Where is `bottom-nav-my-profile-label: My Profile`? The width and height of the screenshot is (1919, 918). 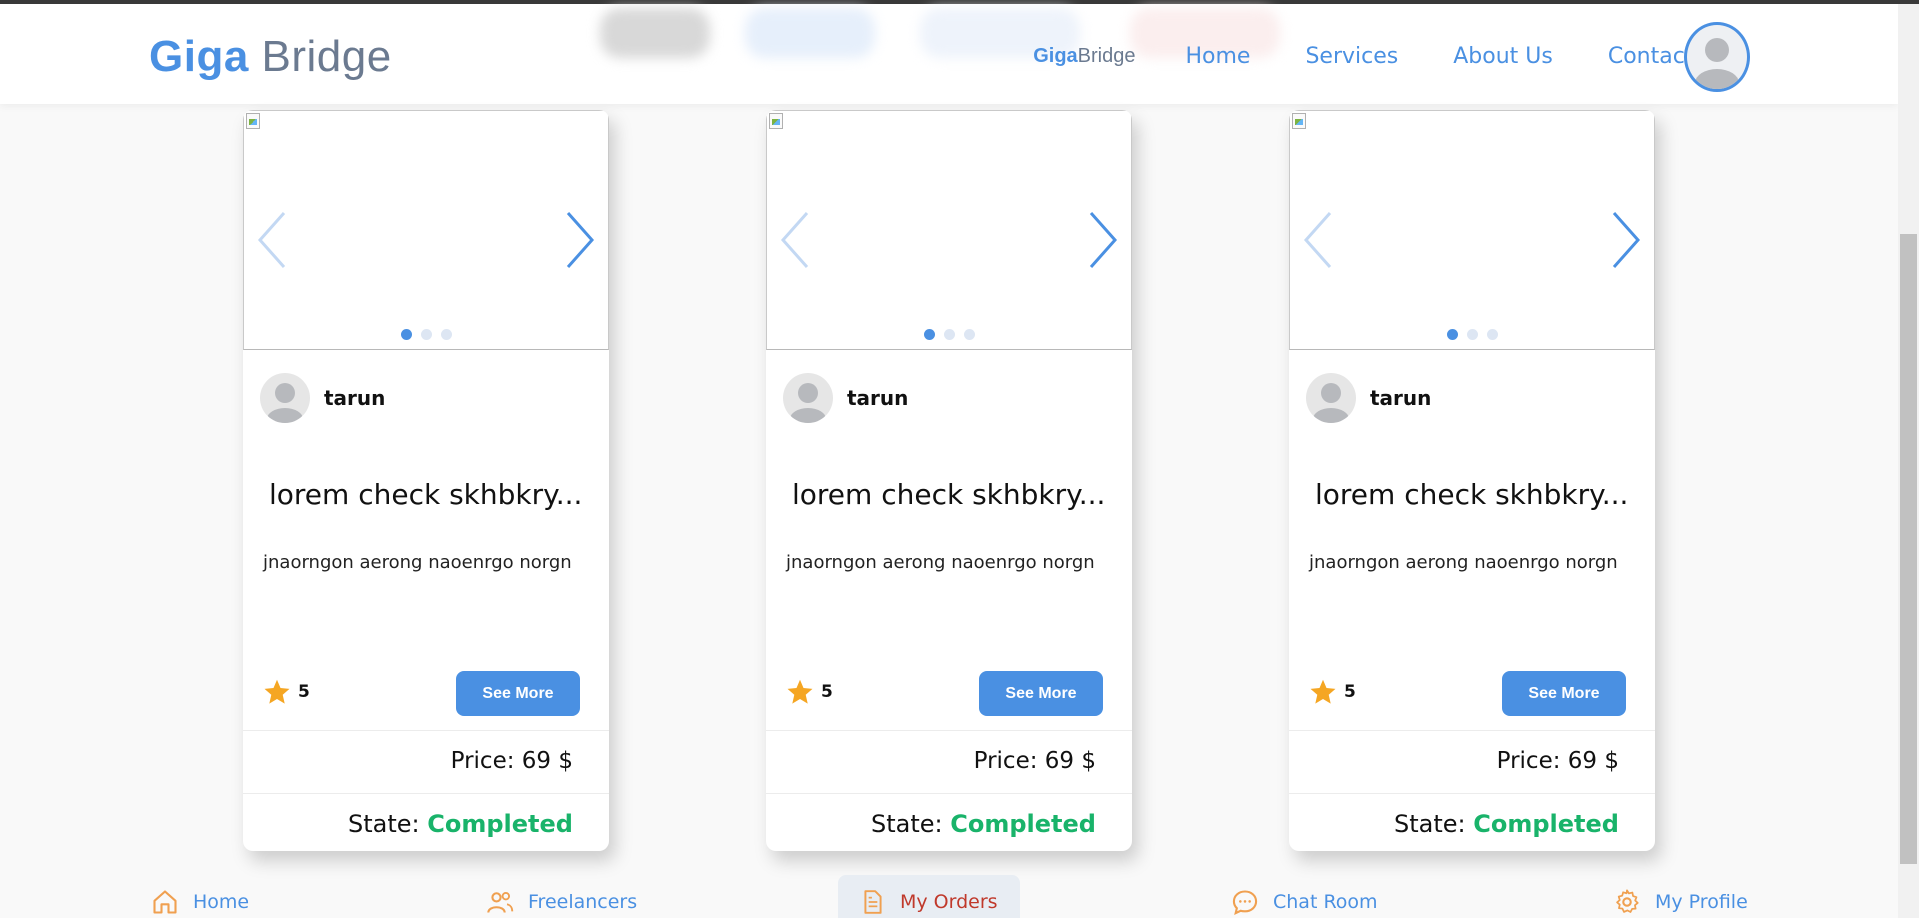 bottom-nav-my-profile-label: My Profile is located at coordinates (1701, 902).